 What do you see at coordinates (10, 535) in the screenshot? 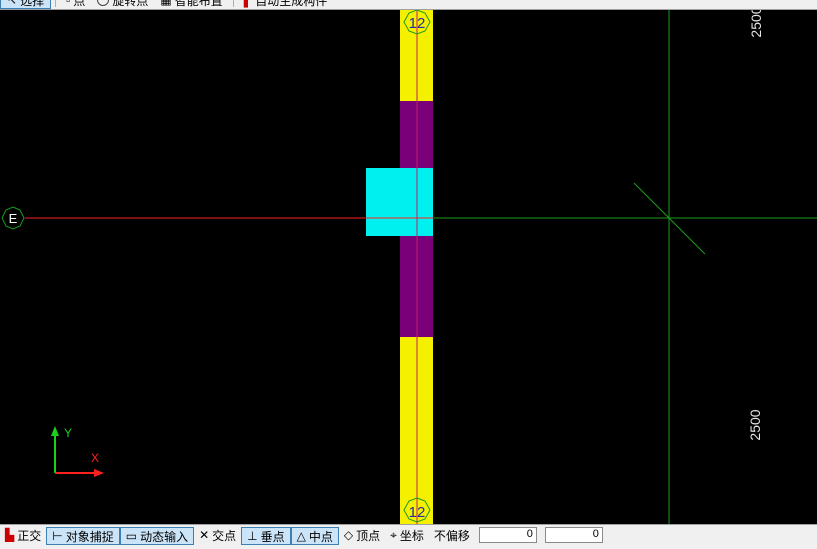
I see `ortho-icon: ▙` at bounding box center [10, 535].